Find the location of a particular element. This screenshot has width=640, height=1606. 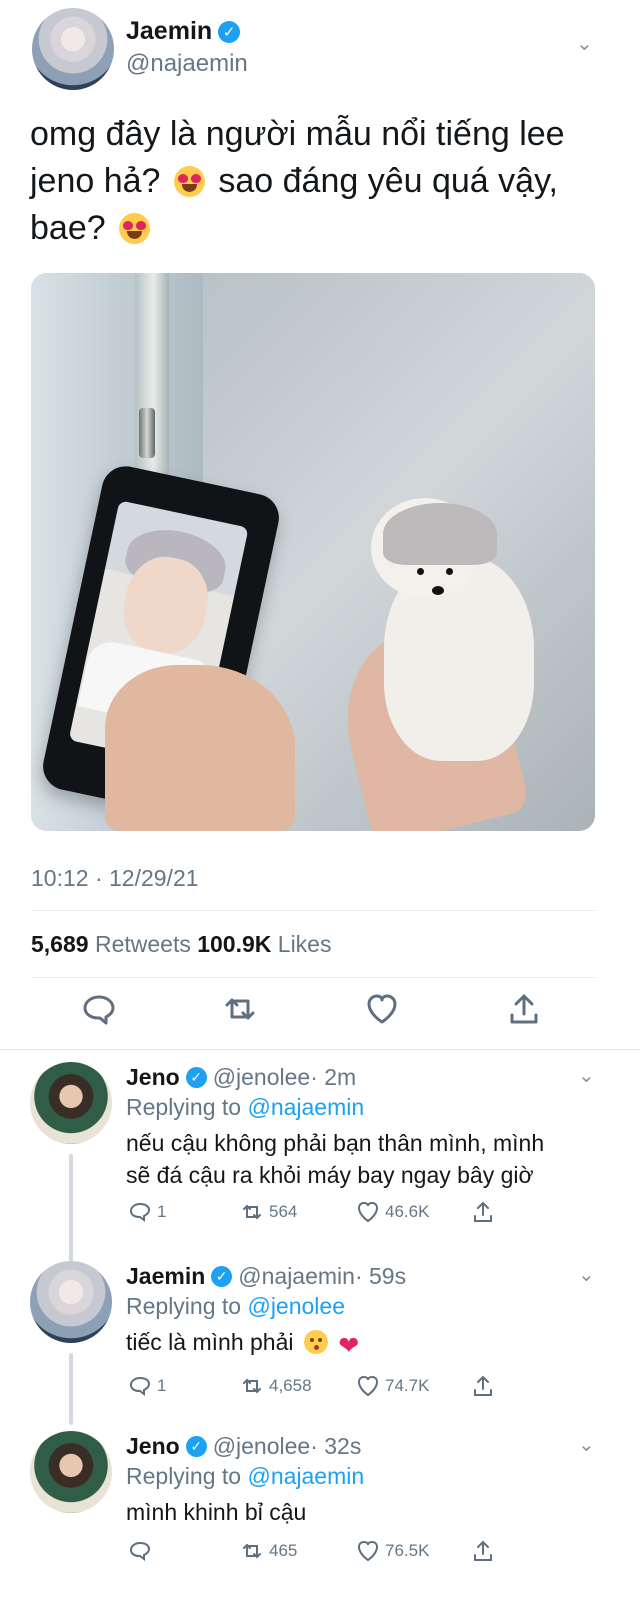

tweet-text-line-2: jeno hả? sao đáng yêu quá vậy, is located at coordinates (302, 181).